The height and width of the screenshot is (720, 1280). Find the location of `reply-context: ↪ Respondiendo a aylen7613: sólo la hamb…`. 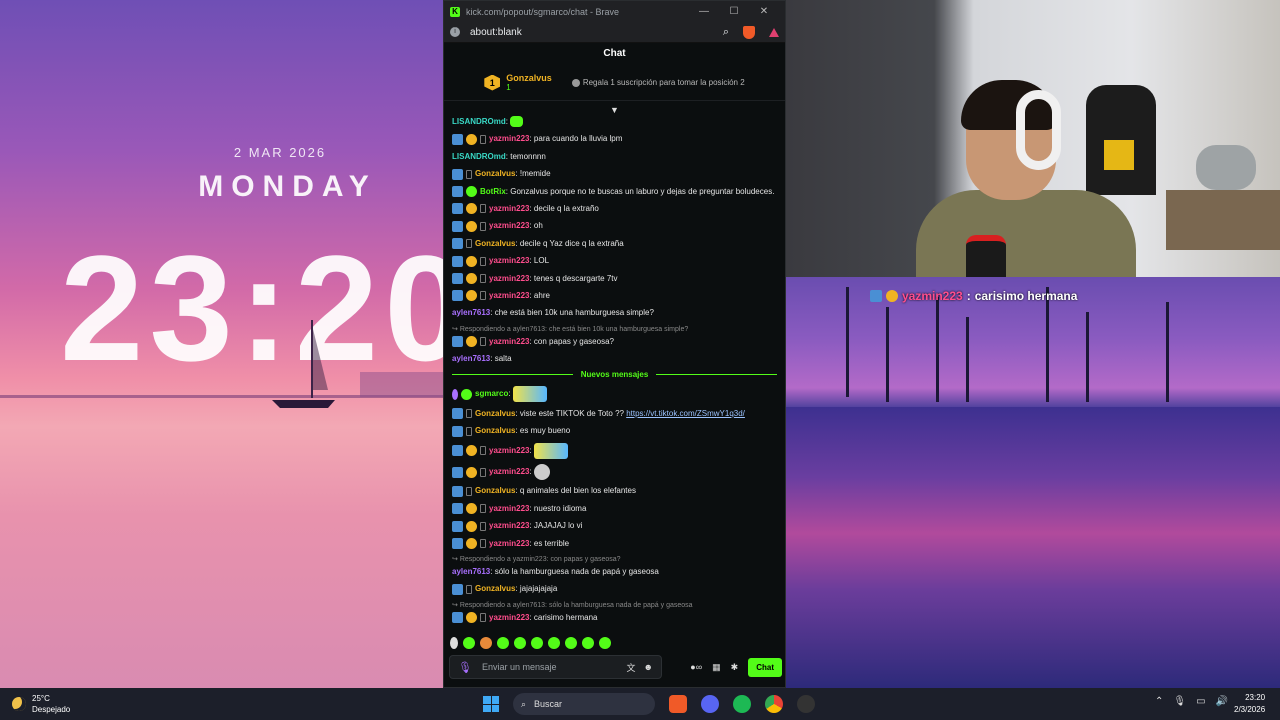

reply-context: ↪ Respondiendo a aylen7613: sólo la hamb… is located at coordinates (614, 606).